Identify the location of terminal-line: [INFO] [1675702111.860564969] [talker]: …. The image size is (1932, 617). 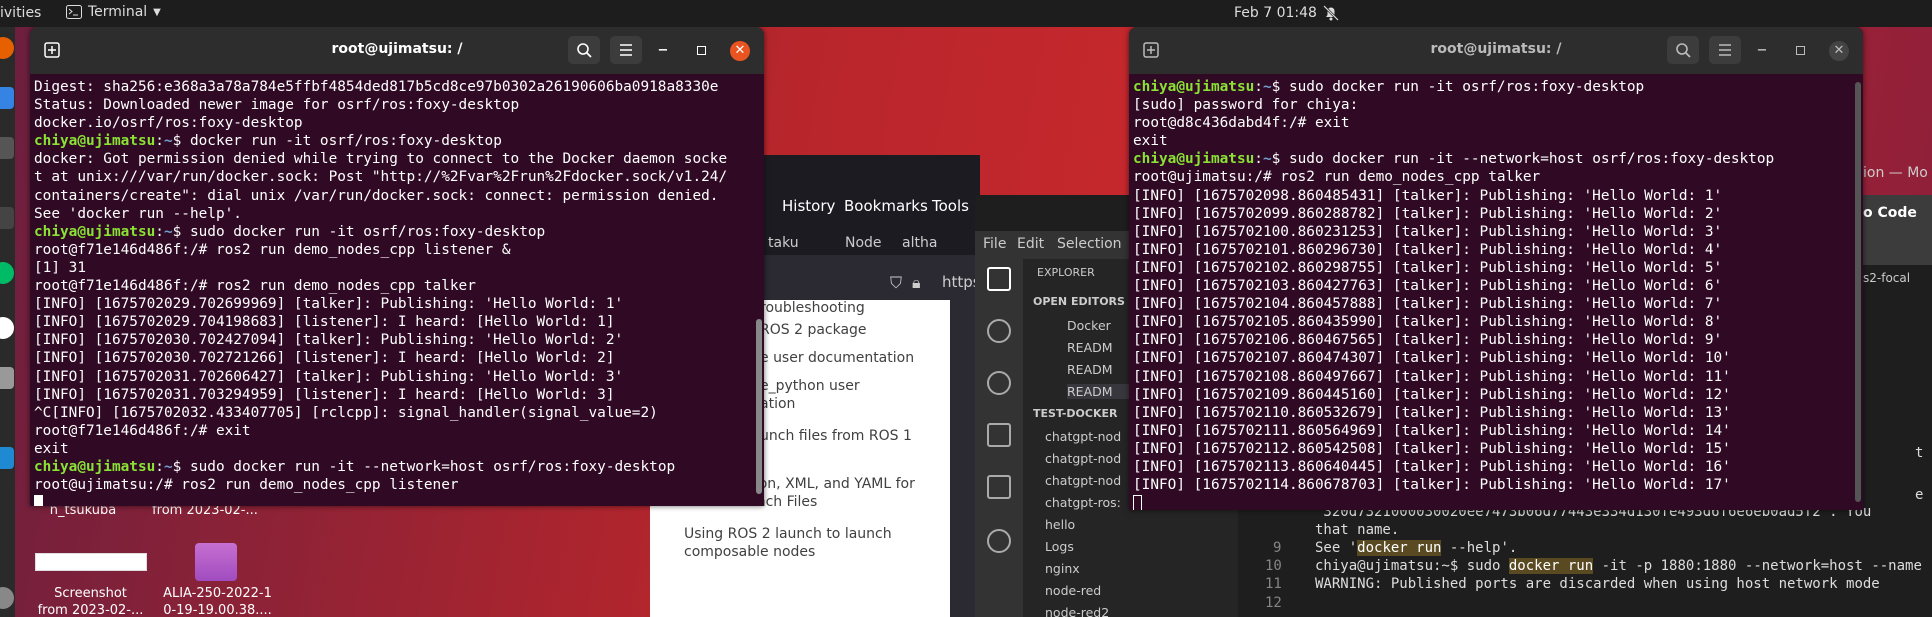
(1496, 431).